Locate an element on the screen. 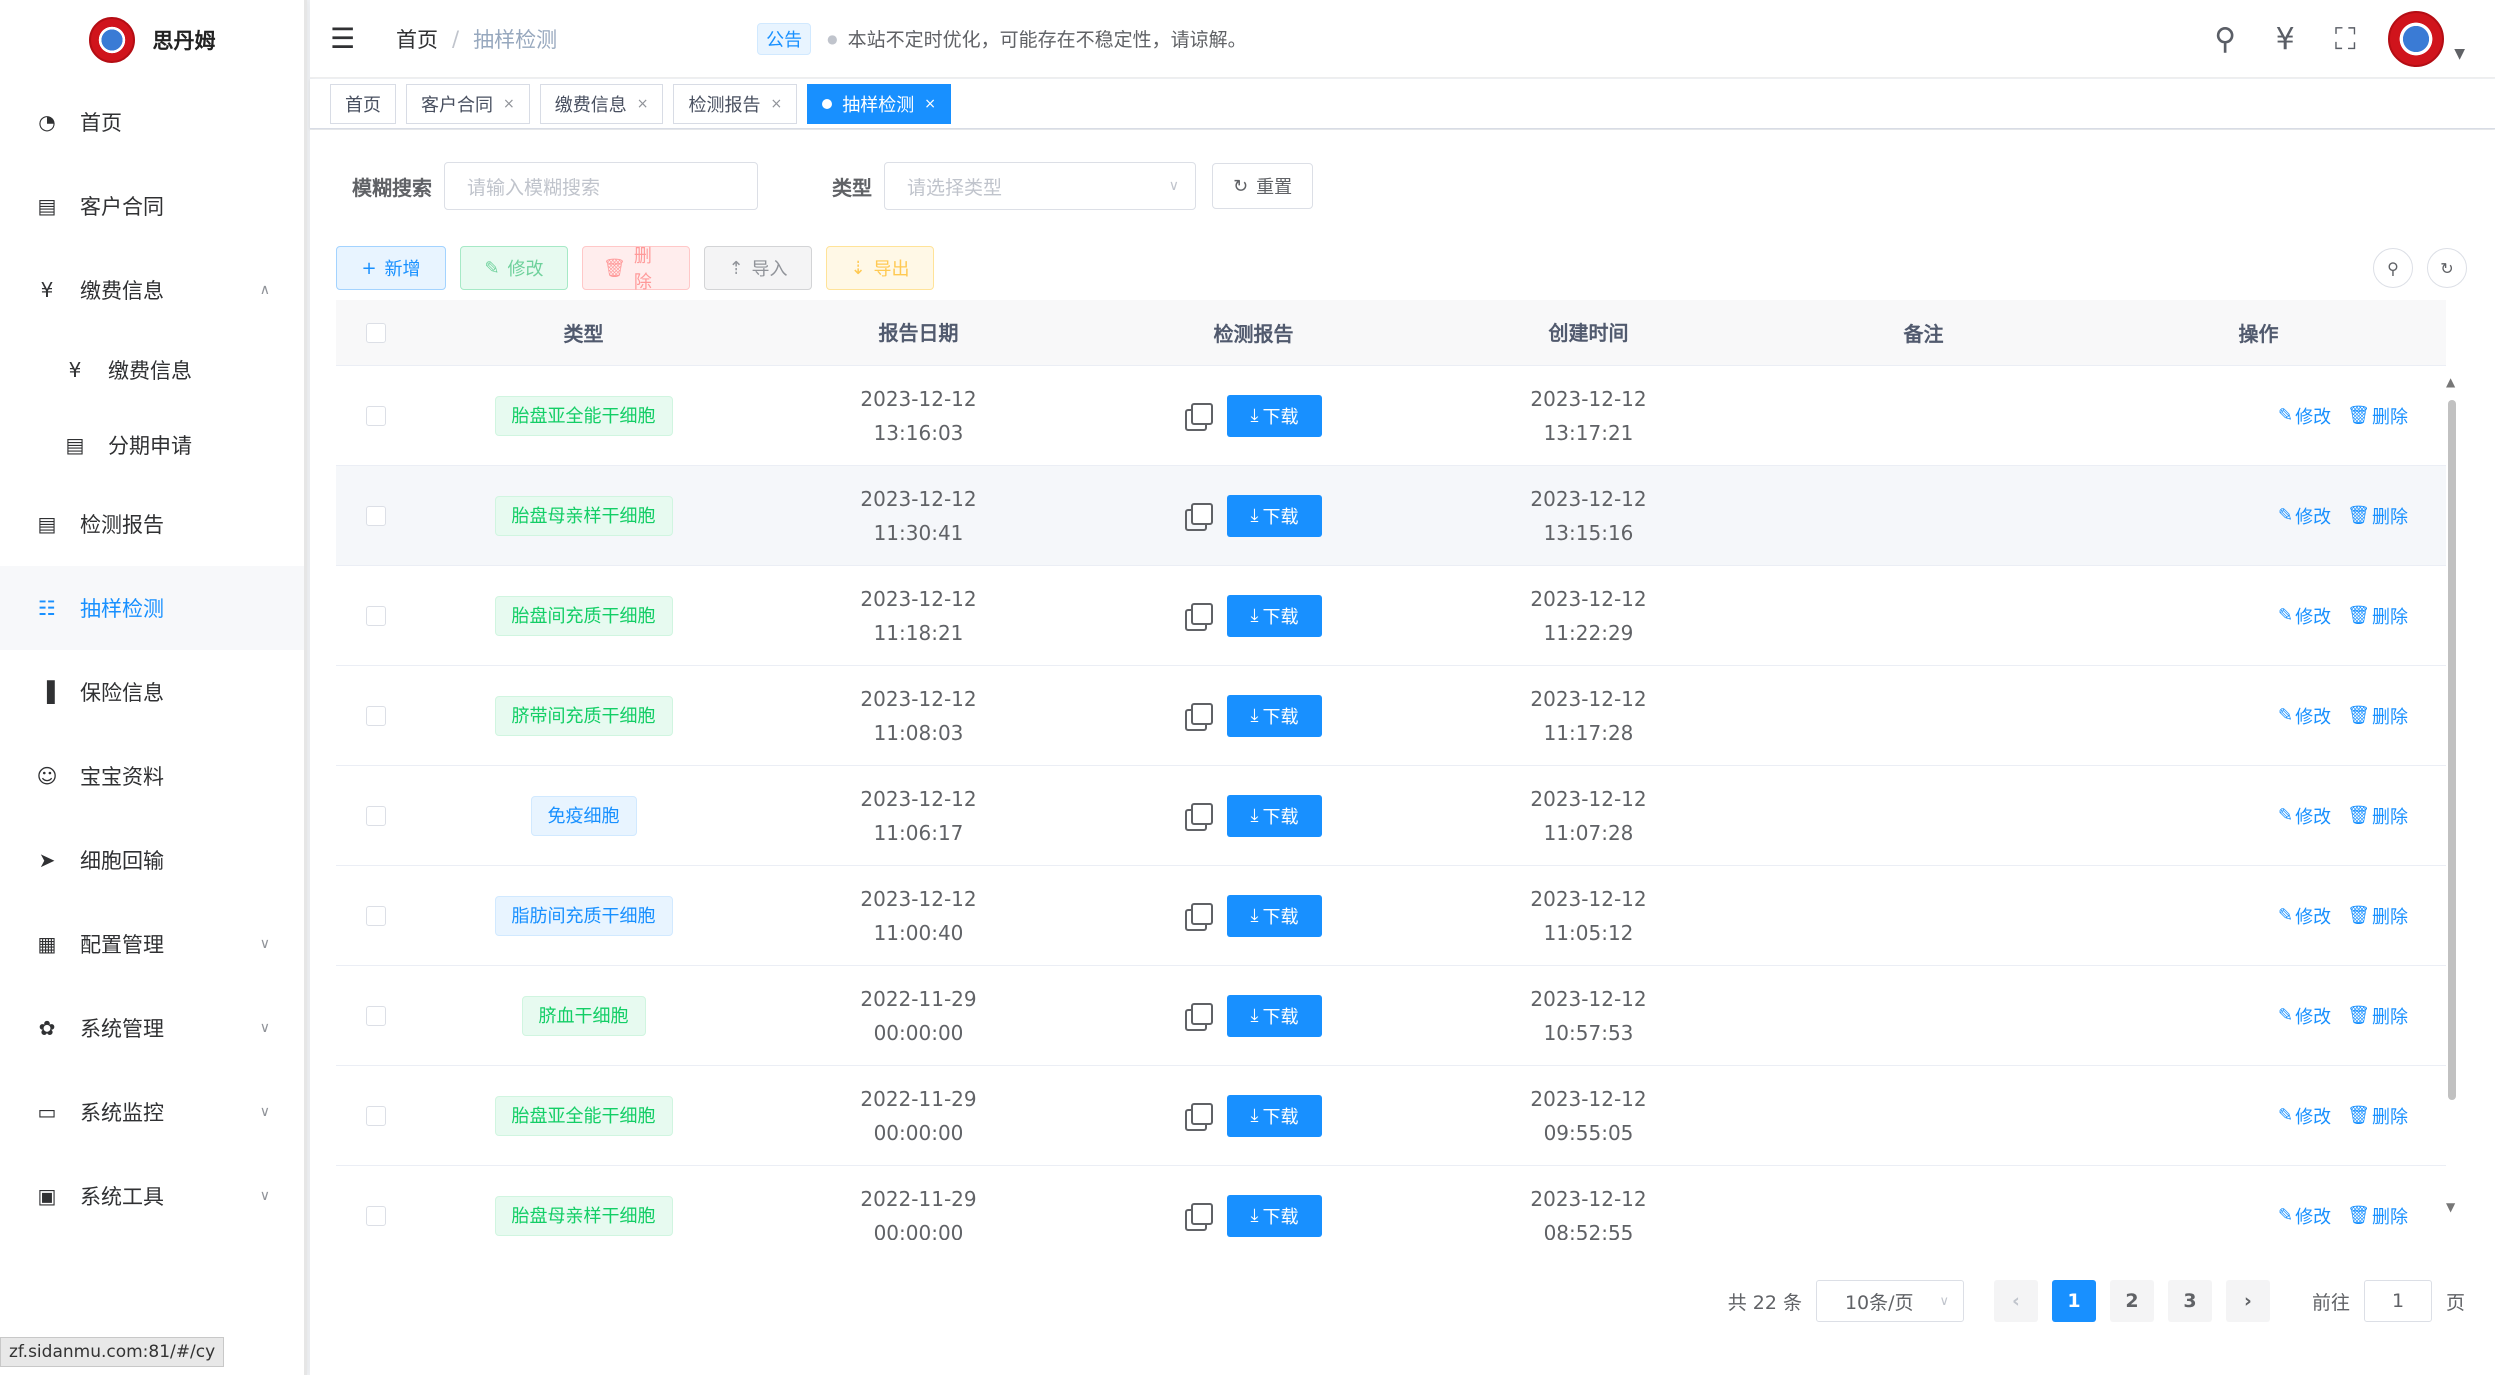 The width and height of the screenshot is (2495, 1375). delete-button: 🗑 删除 is located at coordinates (636, 269).